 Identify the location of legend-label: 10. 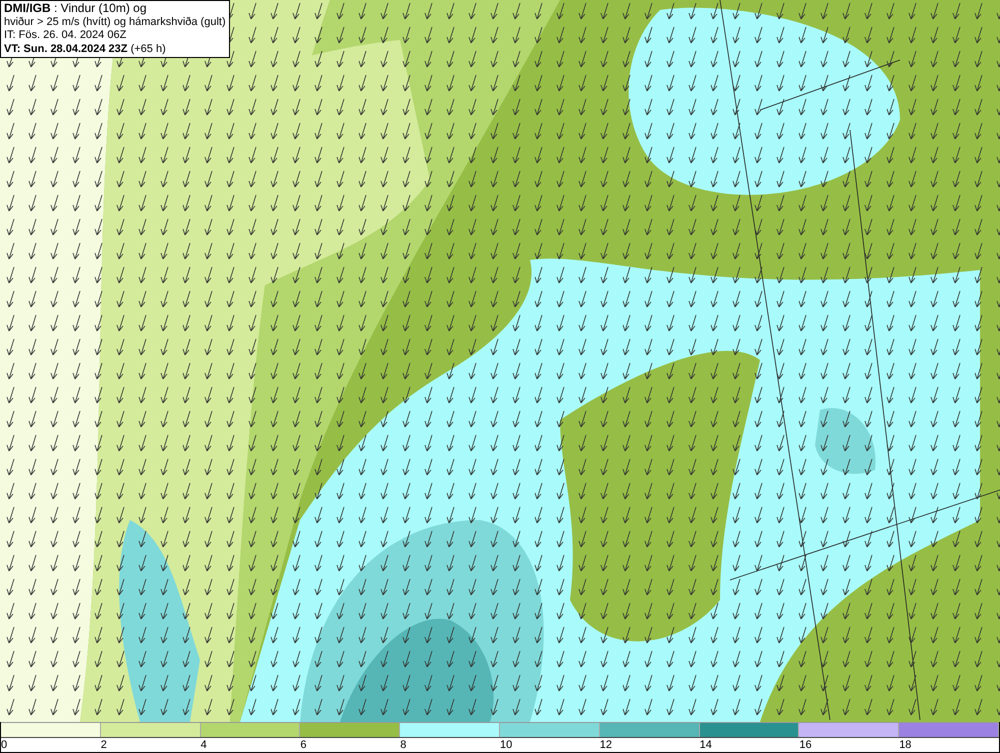
(506, 745).